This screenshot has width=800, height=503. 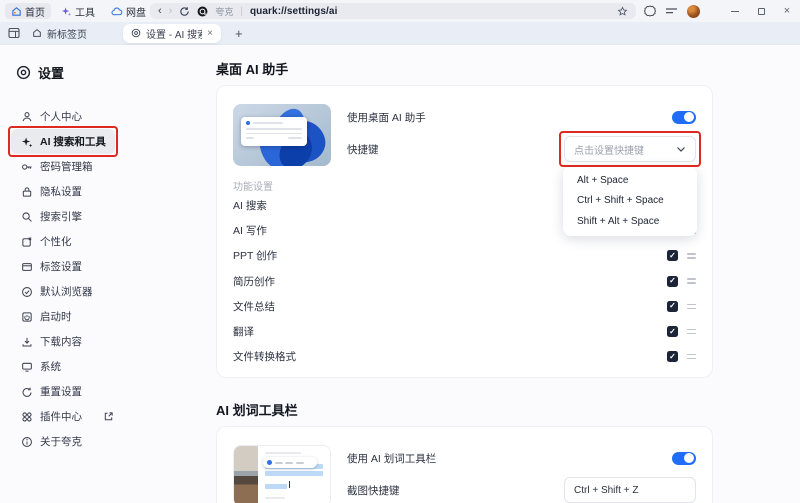 I want to click on tab-overview-icon, so click(x=14, y=33).